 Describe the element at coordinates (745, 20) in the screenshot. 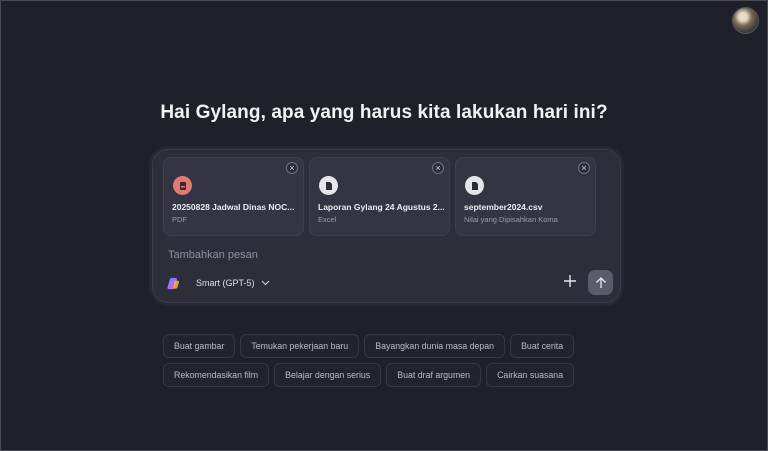

I see `user-avatar` at that location.